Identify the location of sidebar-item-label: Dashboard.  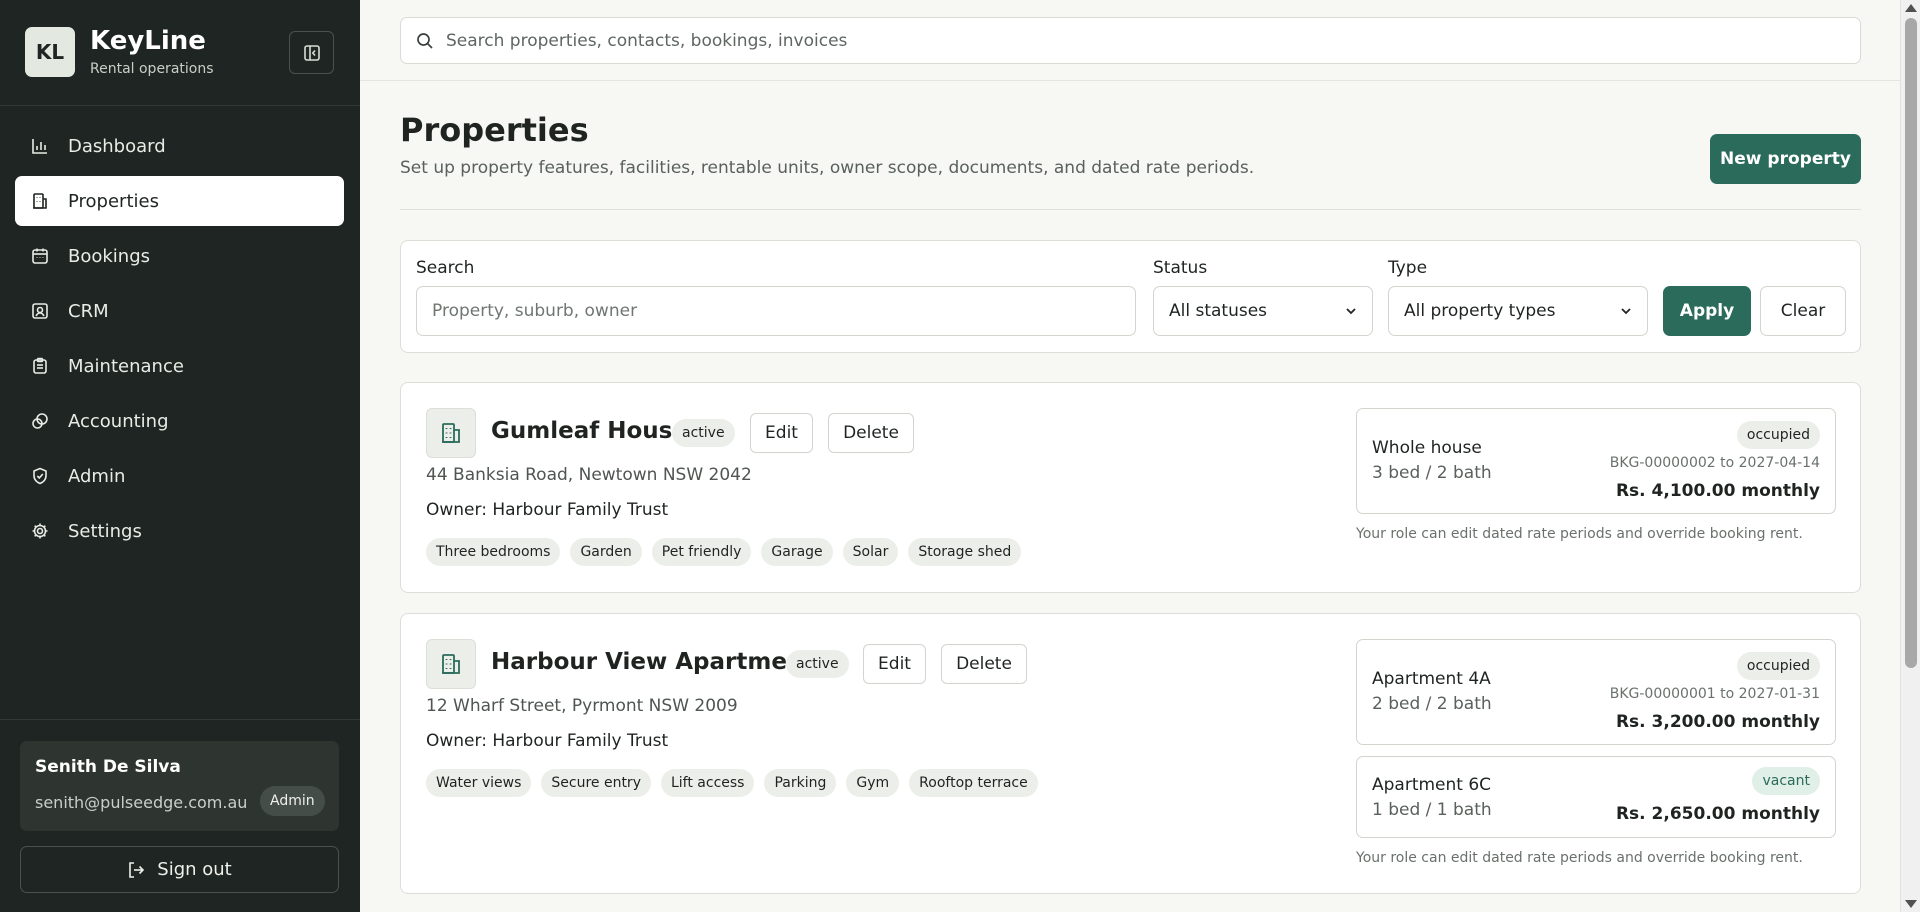
(117, 146).